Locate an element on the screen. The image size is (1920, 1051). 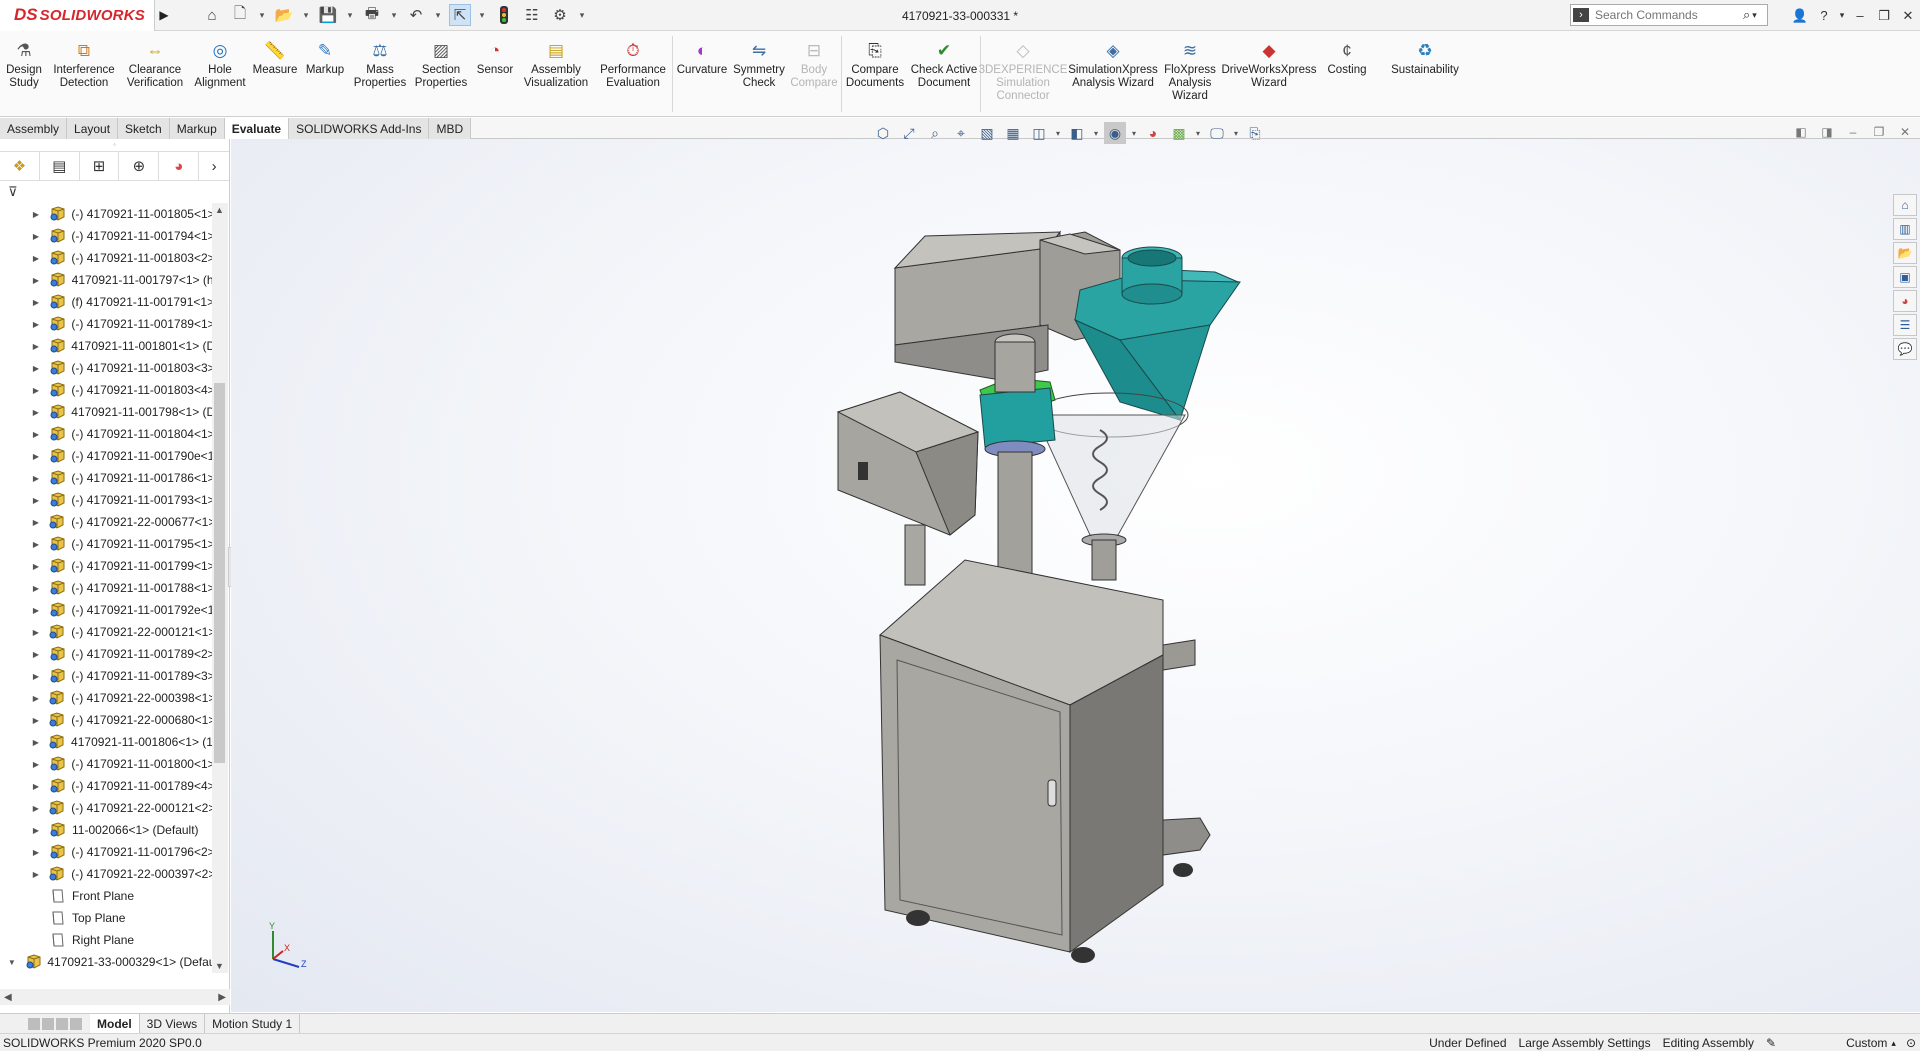
scroll-thumb is located at coordinates (219, 573).